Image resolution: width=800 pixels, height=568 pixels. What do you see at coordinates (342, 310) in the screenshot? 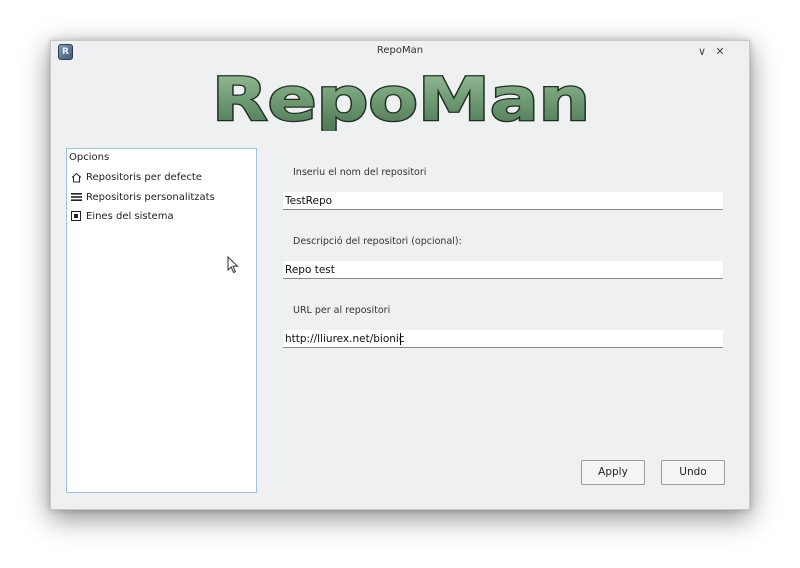
I see `repo-url-label: URL per al repositori` at bounding box center [342, 310].